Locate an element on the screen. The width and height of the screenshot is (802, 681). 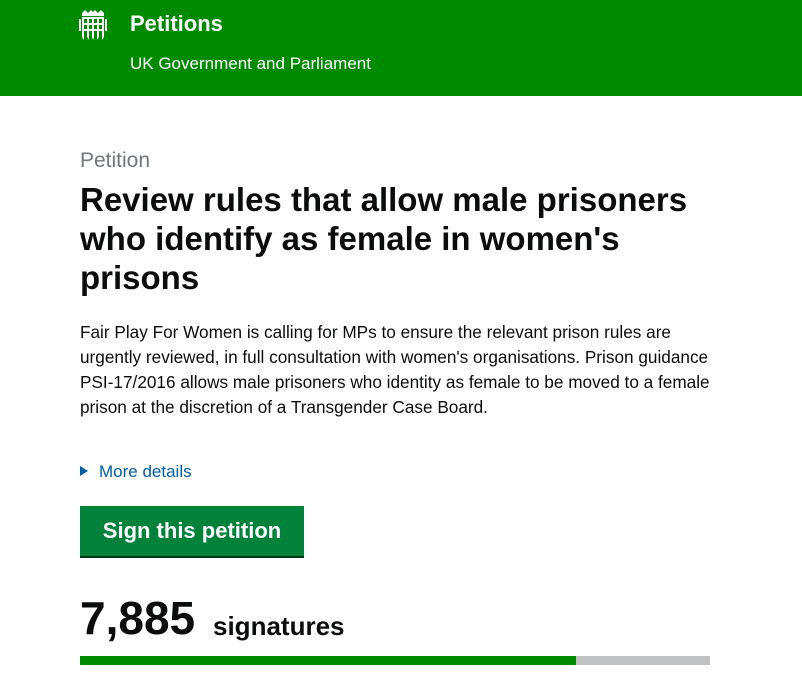
signature-count-label: signatures is located at coordinates (279, 626).